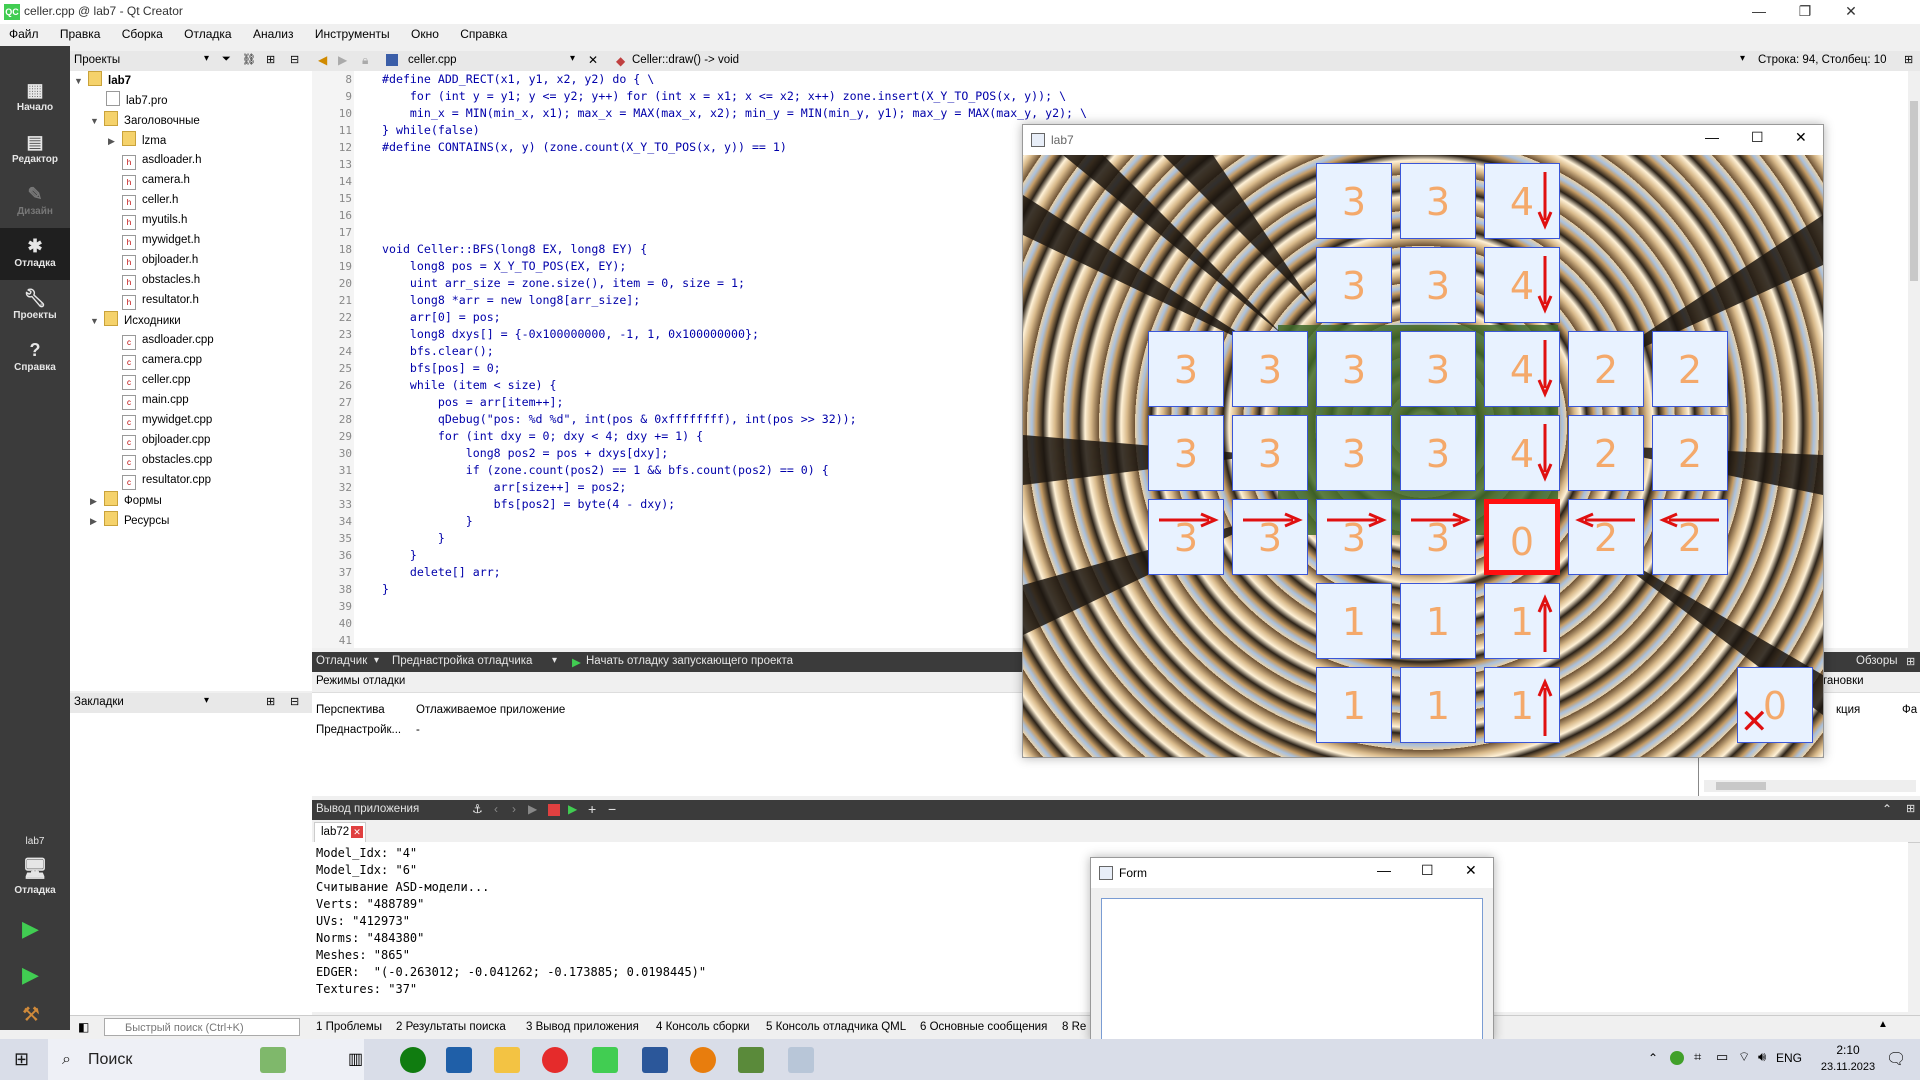 This screenshot has height=1080, width=1920. What do you see at coordinates (1744, 1057) in the screenshot?
I see `wifi-icon: ⌔` at bounding box center [1744, 1057].